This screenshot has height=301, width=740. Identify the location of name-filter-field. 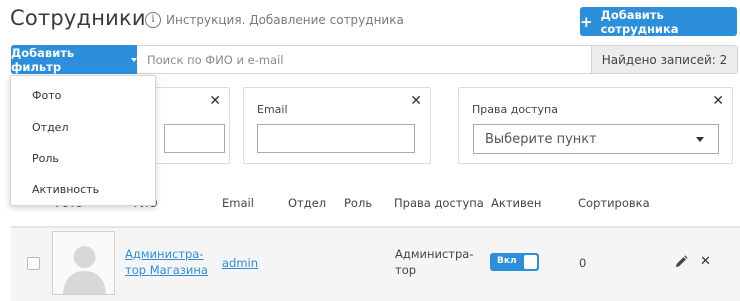
(194, 138).